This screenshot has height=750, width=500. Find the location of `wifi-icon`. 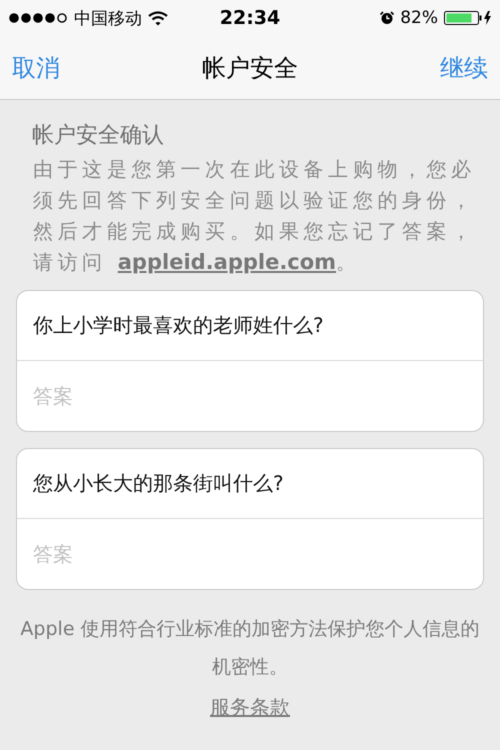

wifi-icon is located at coordinates (158, 18).